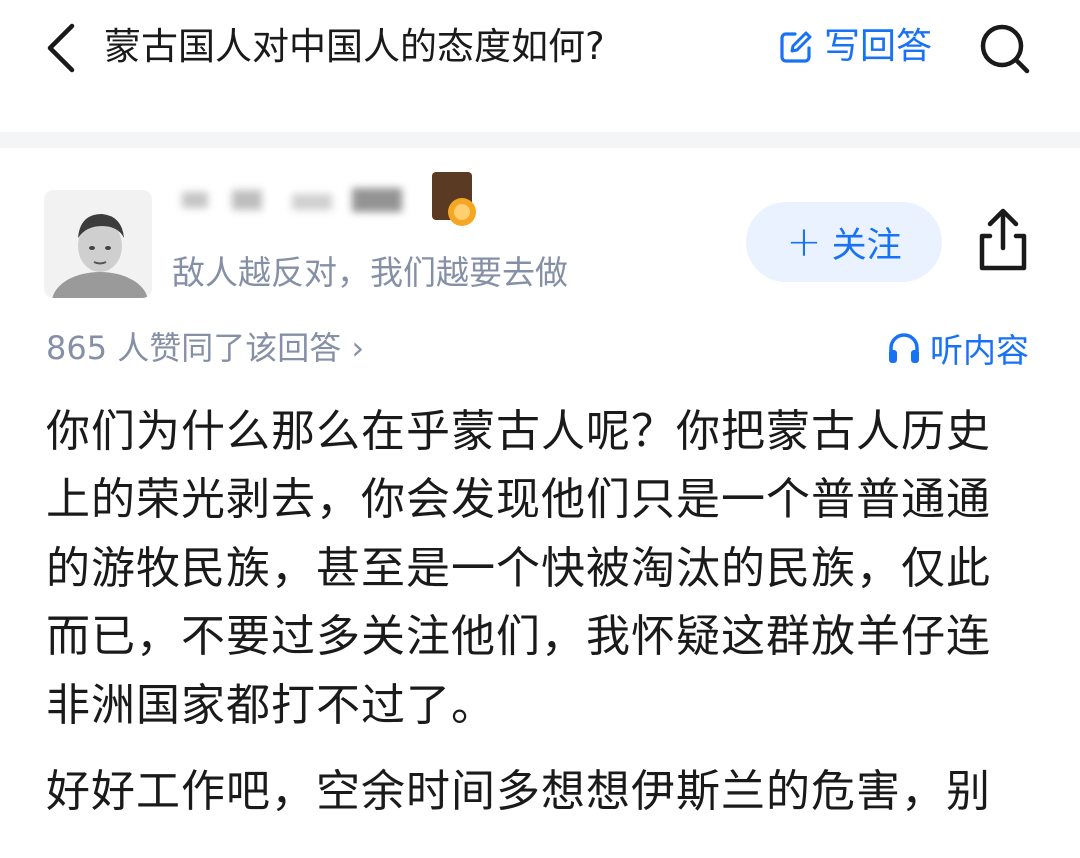  Describe the element at coordinates (322, 201) in the screenshot. I see `author-name-redacted` at that location.